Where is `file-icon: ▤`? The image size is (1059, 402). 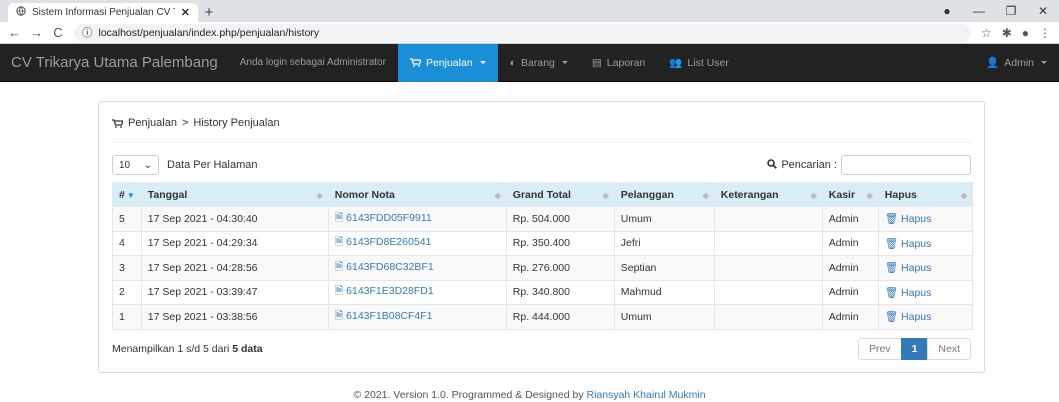 file-icon: ▤ is located at coordinates (596, 62).